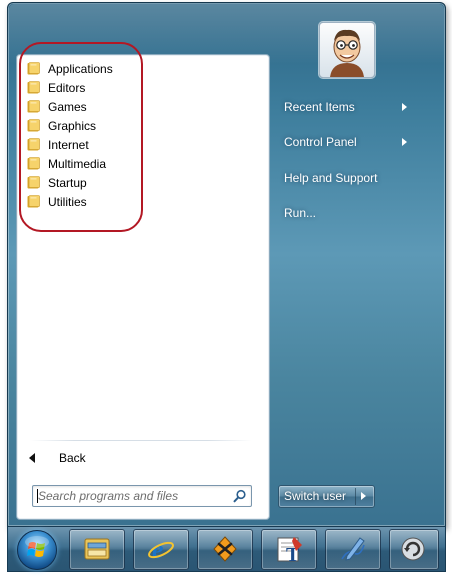  What do you see at coordinates (138, 68) in the screenshot?
I see `program-item-applications: Applications` at bounding box center [138, 68].